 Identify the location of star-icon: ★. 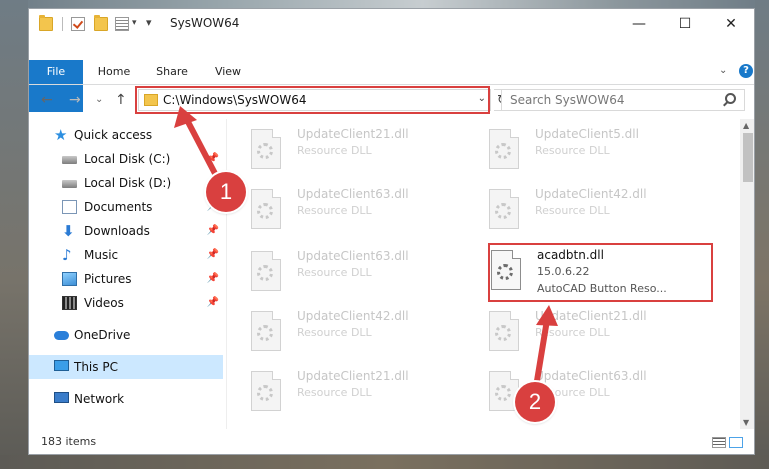
(61, 135).